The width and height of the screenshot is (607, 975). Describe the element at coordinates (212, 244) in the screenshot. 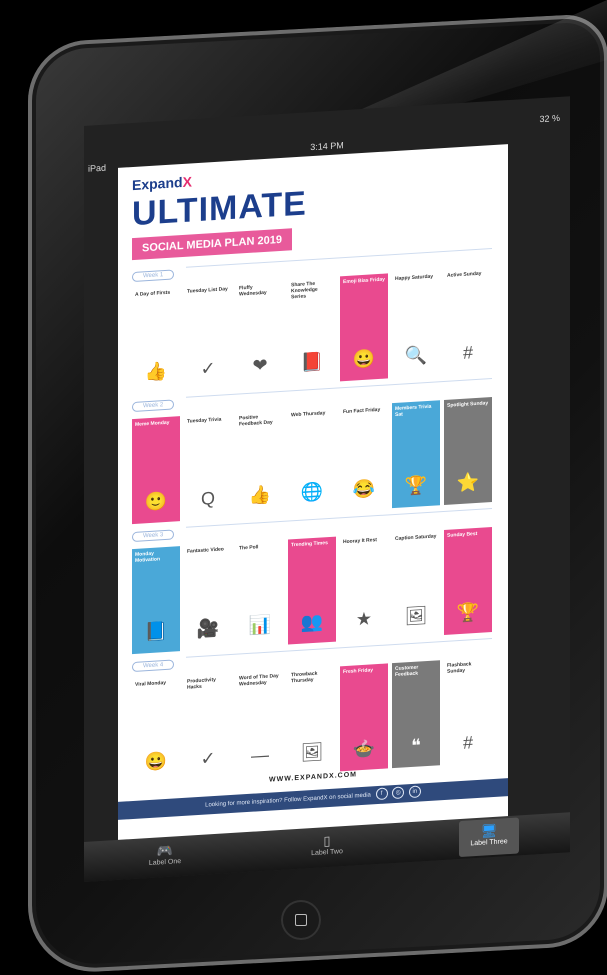

I see `page-subtitle: SOCIAL MEDIA PLAN 2019` at that location.